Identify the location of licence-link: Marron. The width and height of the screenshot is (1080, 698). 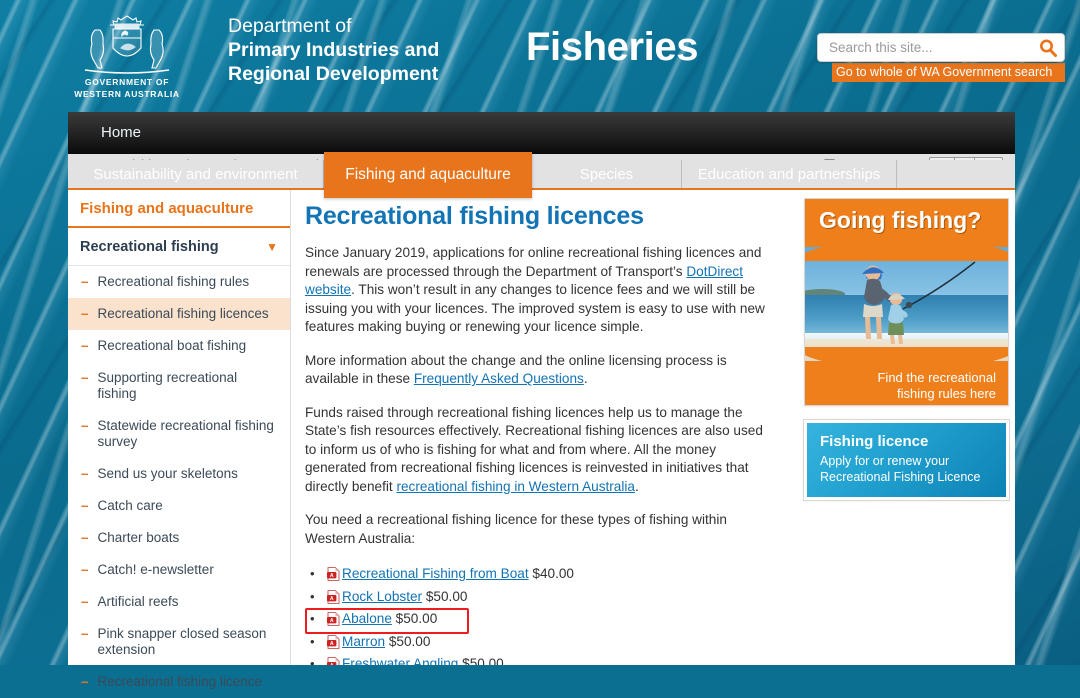
(363, 641).